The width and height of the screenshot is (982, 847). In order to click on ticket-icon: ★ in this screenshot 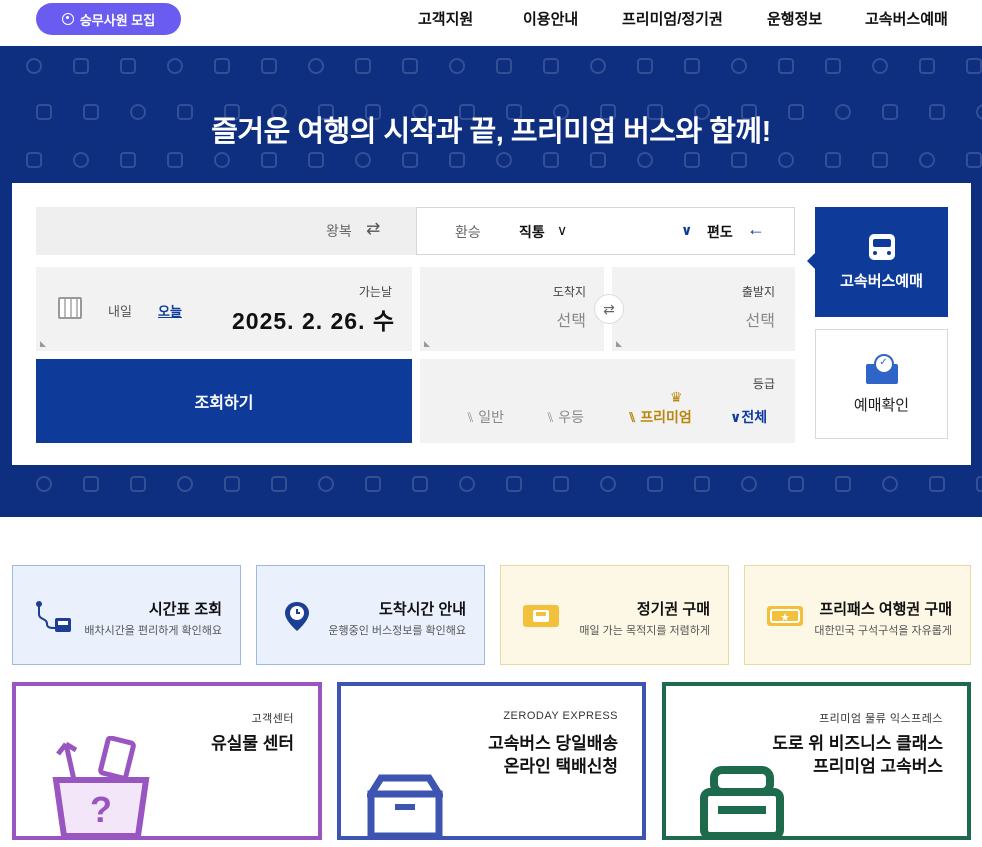, I will do `click(785, 616)`.